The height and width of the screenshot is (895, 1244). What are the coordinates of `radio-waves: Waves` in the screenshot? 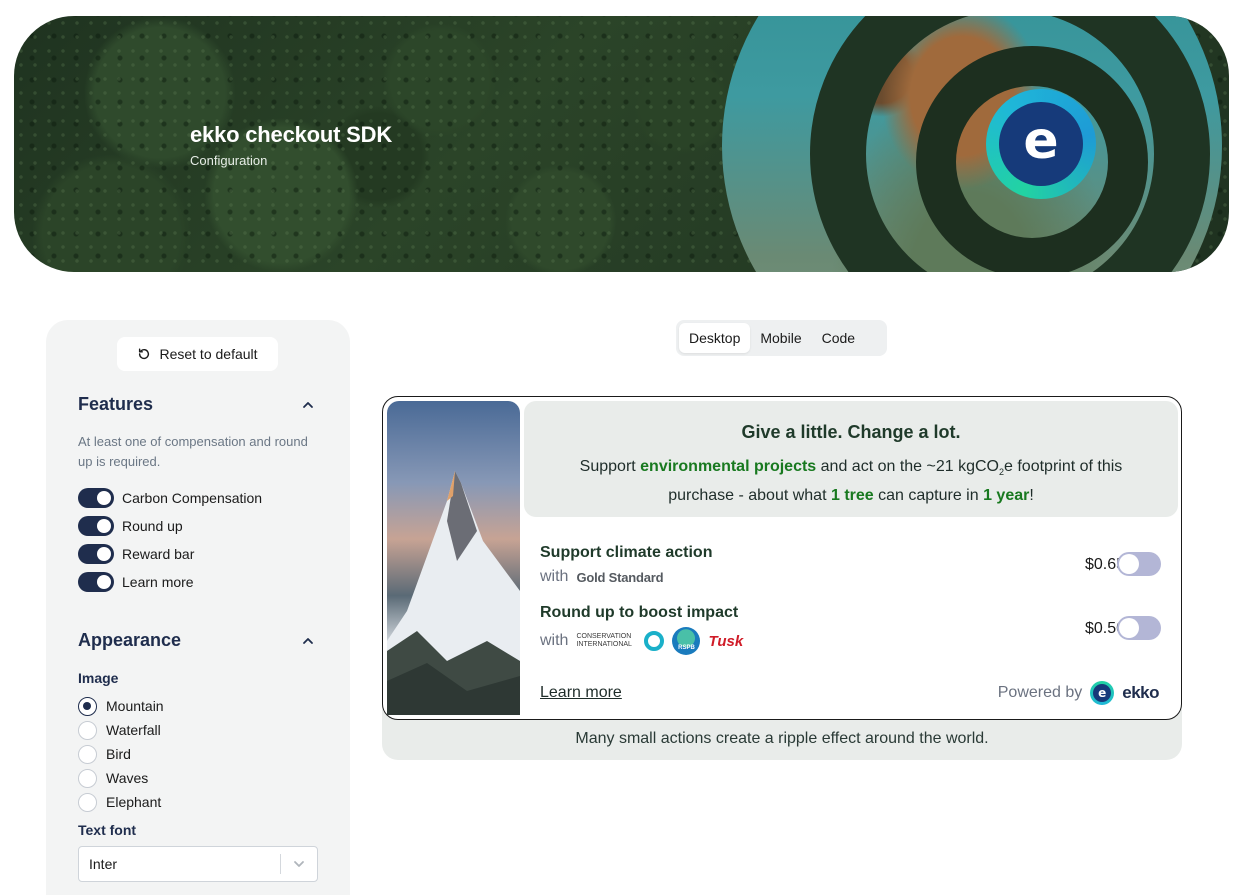 It's located at (113, 778).